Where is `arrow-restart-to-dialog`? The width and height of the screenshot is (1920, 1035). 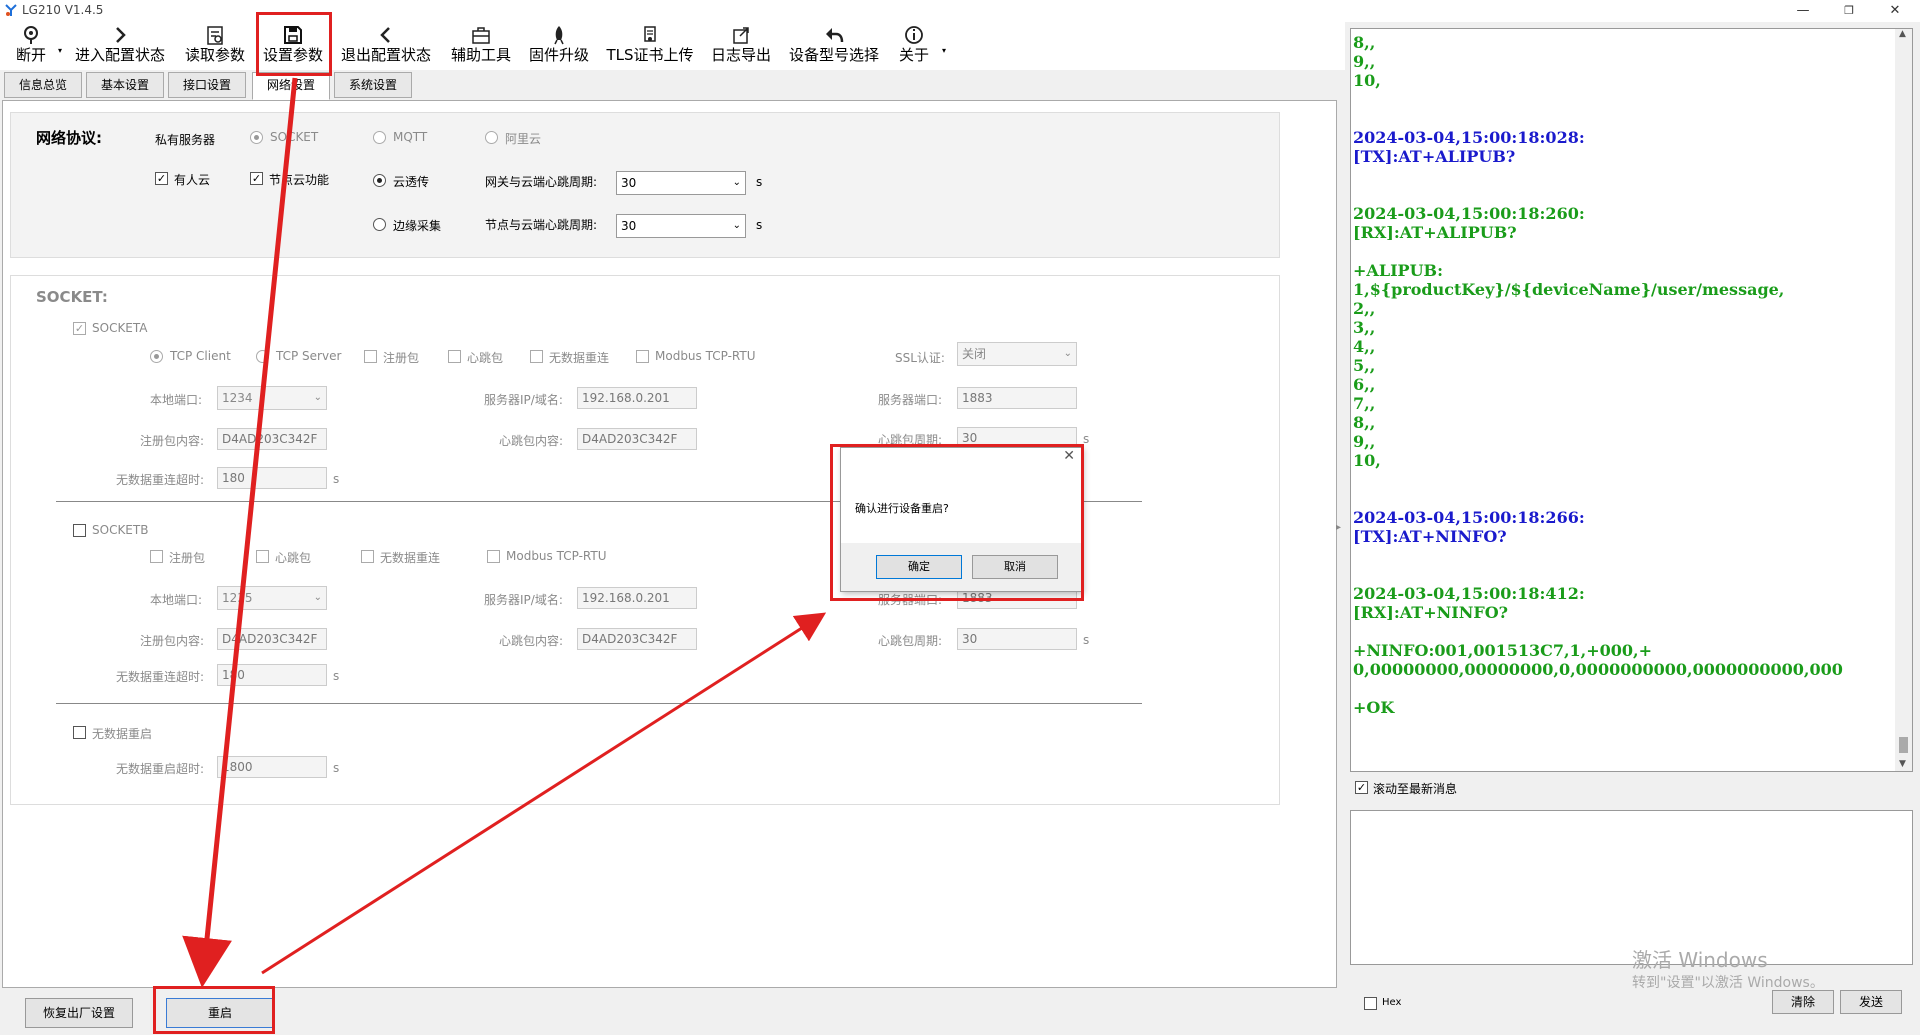
arrow-restart-to-dialog is located at coordinates (544, 793).